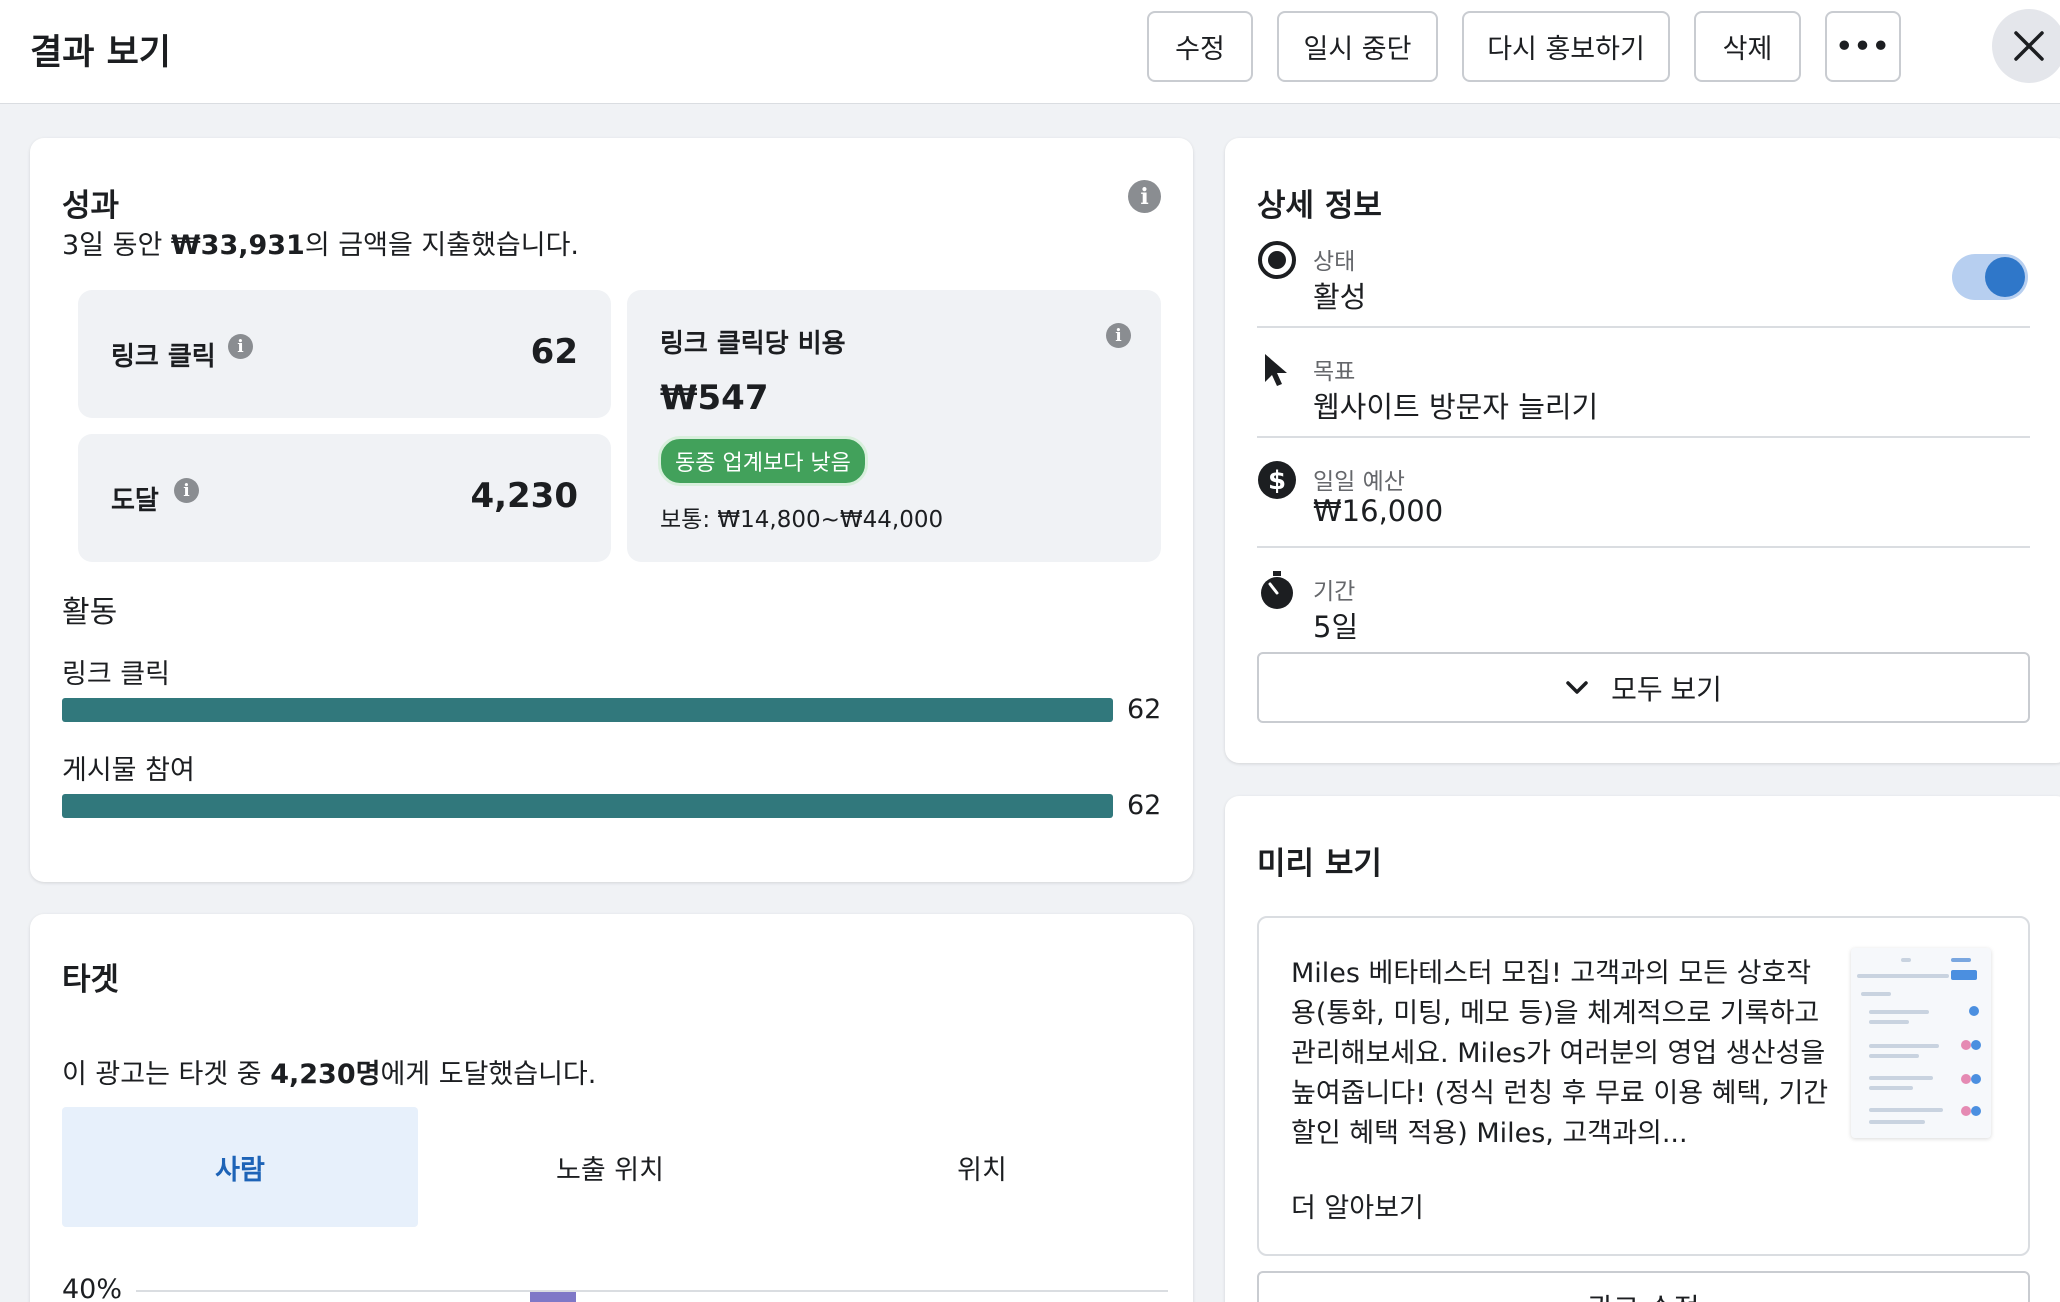  What do you see at coordinates (1319, 206) in the screenshot?
I see `details-title: 상세 정보` at bounding box center [1319, 206].